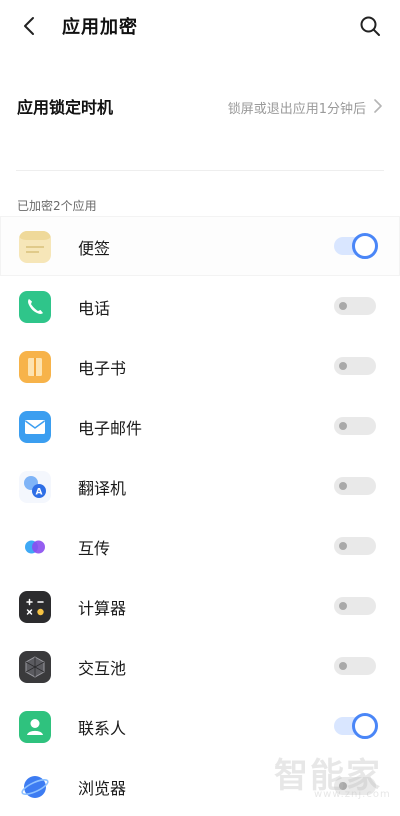 The width and height of the screenshot is (400, 816). I want to click on page-title: 应用加密, so click(100, 27).